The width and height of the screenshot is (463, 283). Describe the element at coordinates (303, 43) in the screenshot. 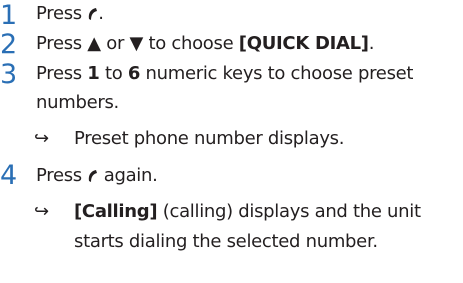

I see `menu-name: [QUICK DIAL]` at that location.